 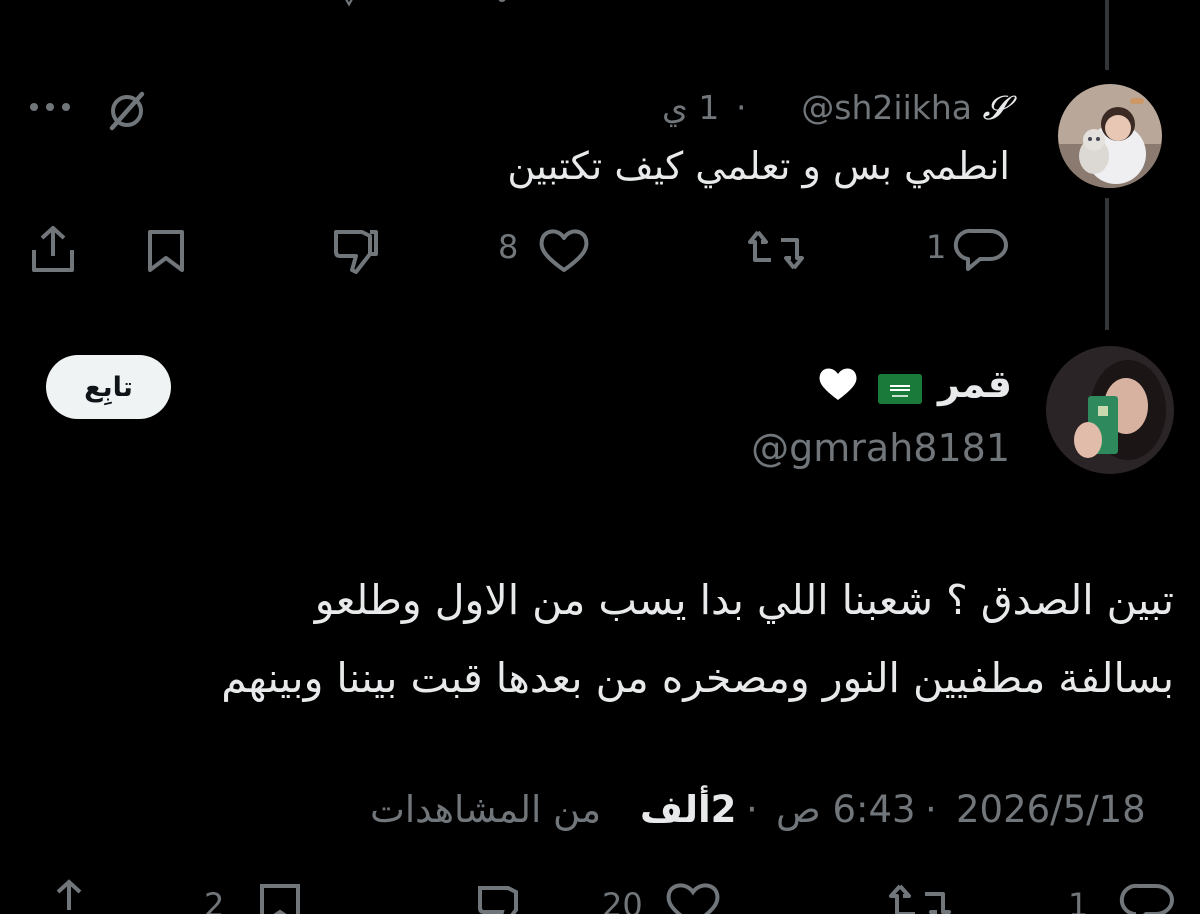 I want to click on like-count: 20, so click(x=622, y=900).